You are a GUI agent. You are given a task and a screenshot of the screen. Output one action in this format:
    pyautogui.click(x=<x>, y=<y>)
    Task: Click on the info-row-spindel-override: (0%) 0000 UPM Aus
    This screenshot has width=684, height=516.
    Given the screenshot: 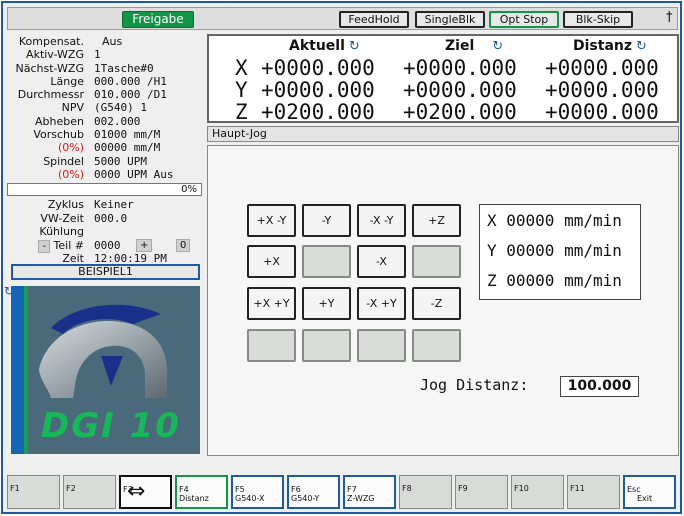 What is the action you would take?
    pyautogui.click(x=115, y=174)
    